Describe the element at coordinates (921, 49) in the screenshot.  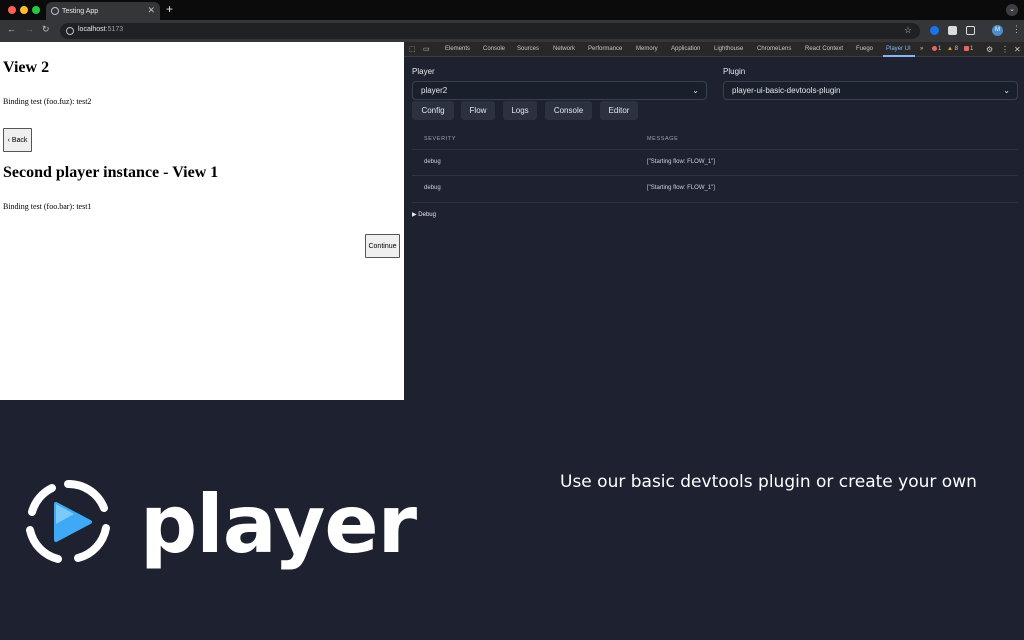
I see `more-tabs-icon: »` at that location.